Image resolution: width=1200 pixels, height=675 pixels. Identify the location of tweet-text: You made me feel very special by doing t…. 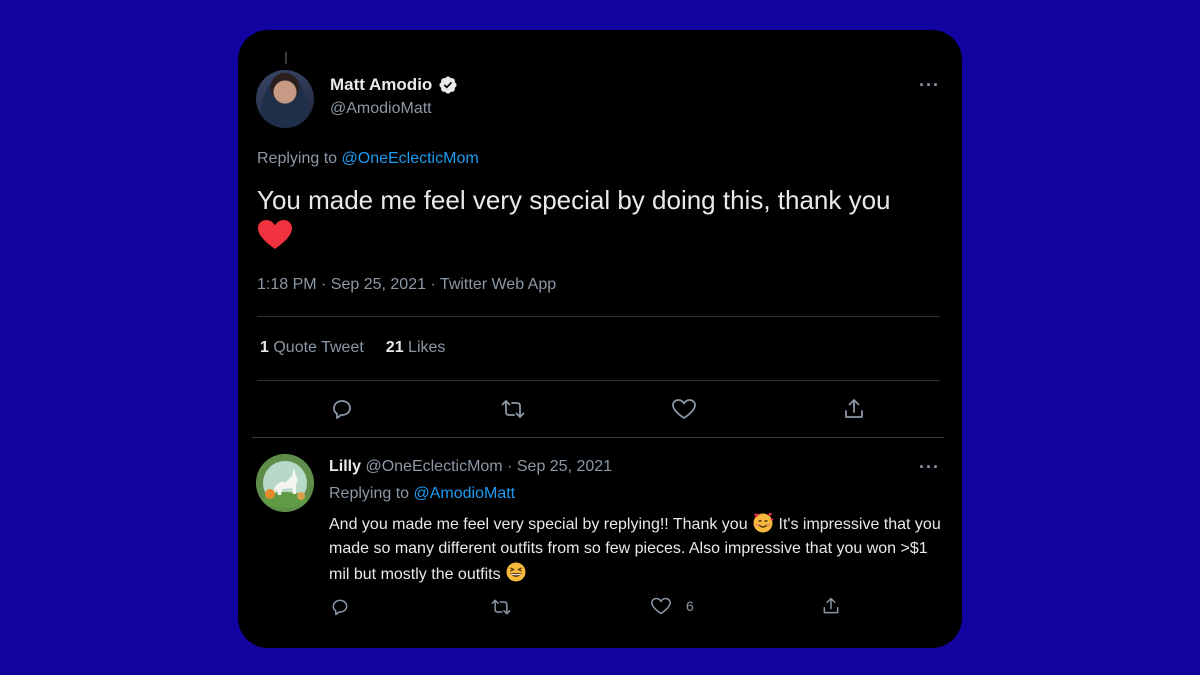
(602, 217).